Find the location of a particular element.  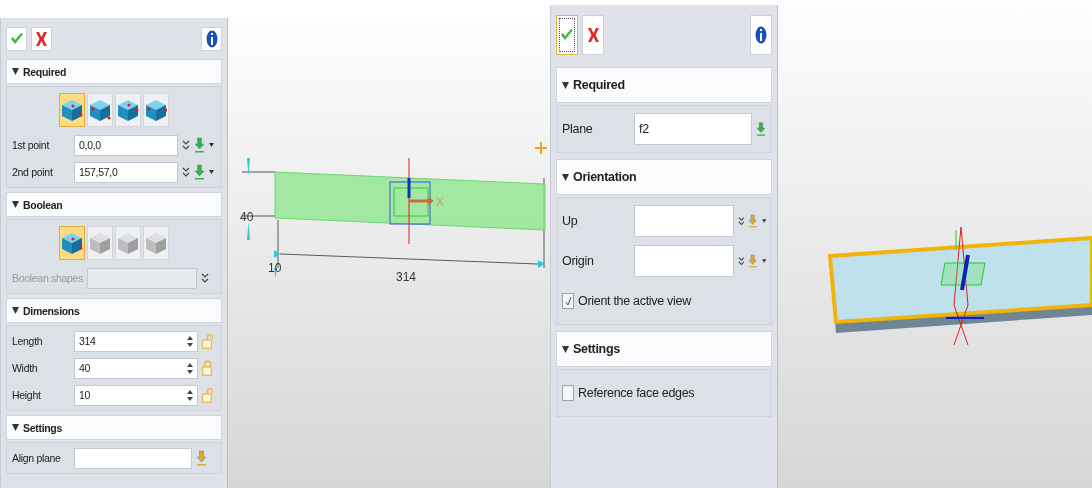

ok-button is located at coordinates (567, 35).